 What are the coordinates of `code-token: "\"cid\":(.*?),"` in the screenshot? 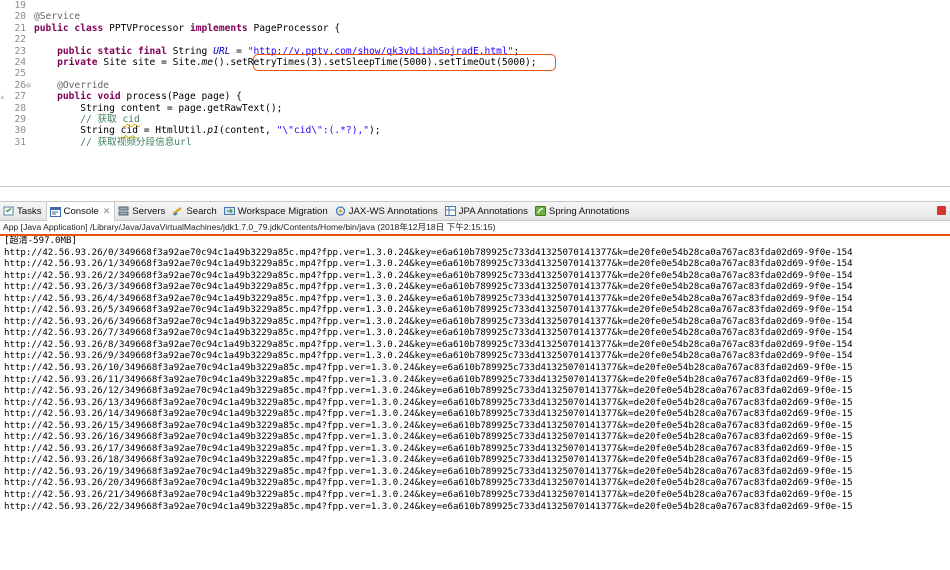 It's located at (323, 131).